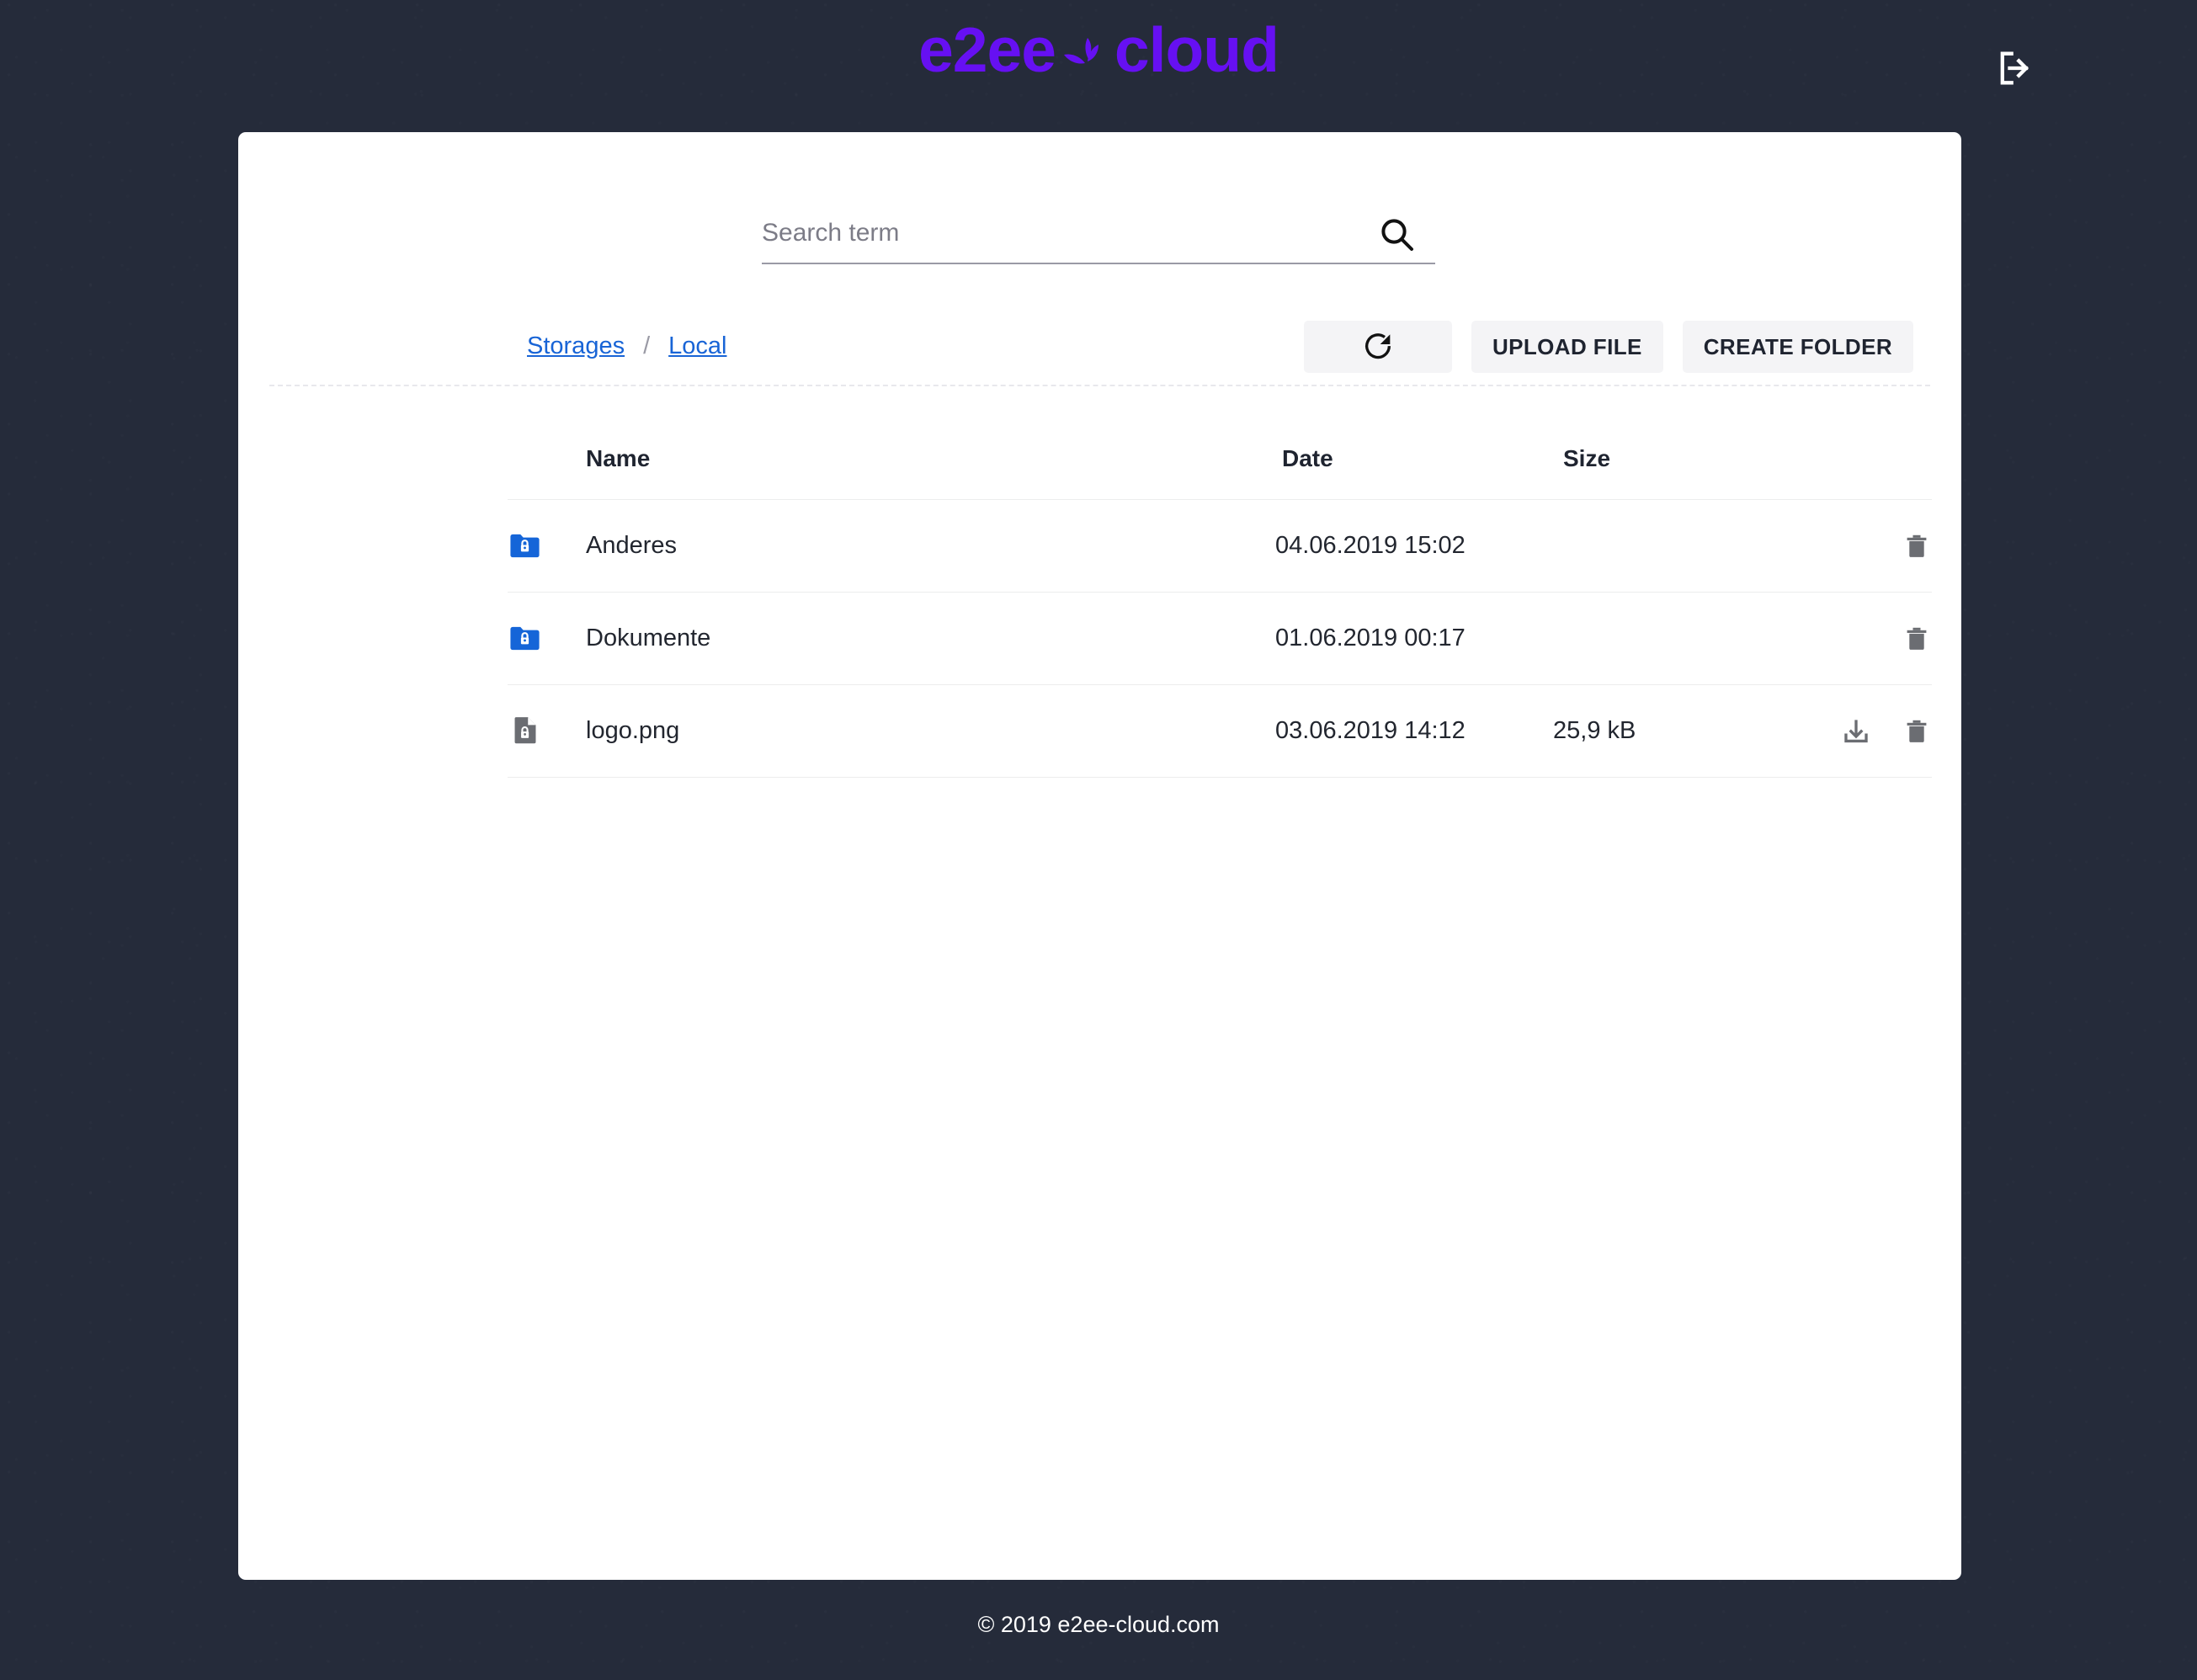 The width and height of the screenshot is (2197, 1680). Describe the element at coordinates (1220, 639) in the screenshot. I see `table-row: Dokumente 01.06.2019 00:17` at that location.